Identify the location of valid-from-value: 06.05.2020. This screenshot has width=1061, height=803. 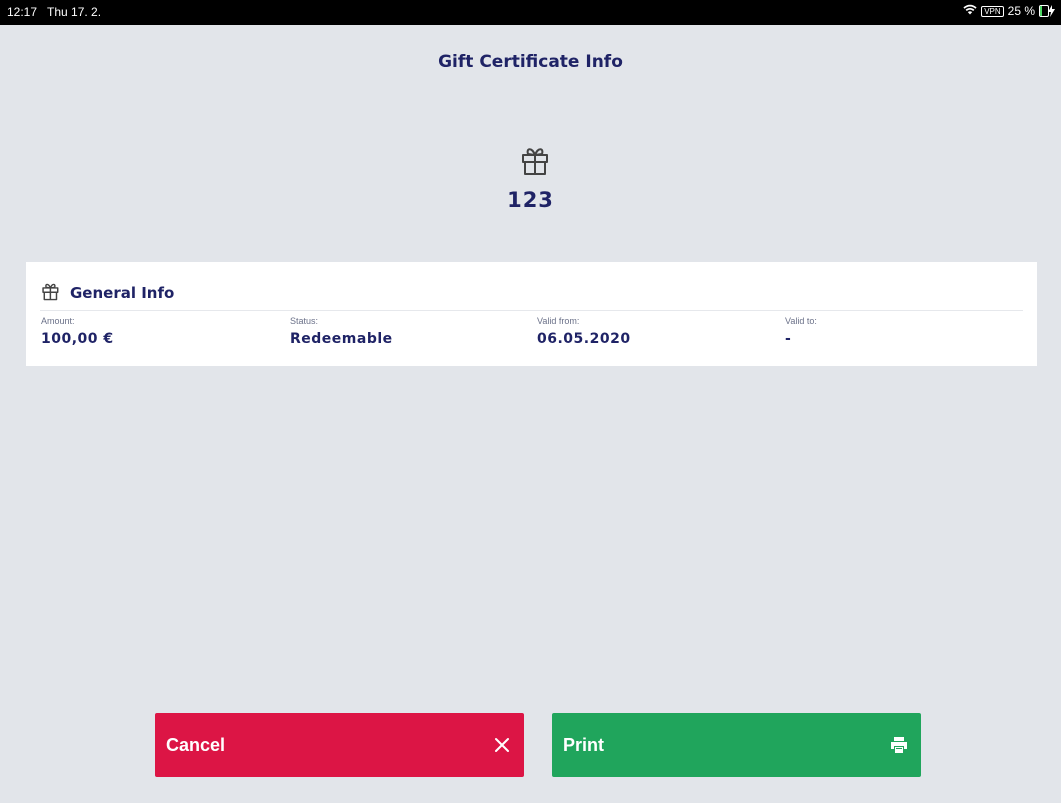
(584, 339).